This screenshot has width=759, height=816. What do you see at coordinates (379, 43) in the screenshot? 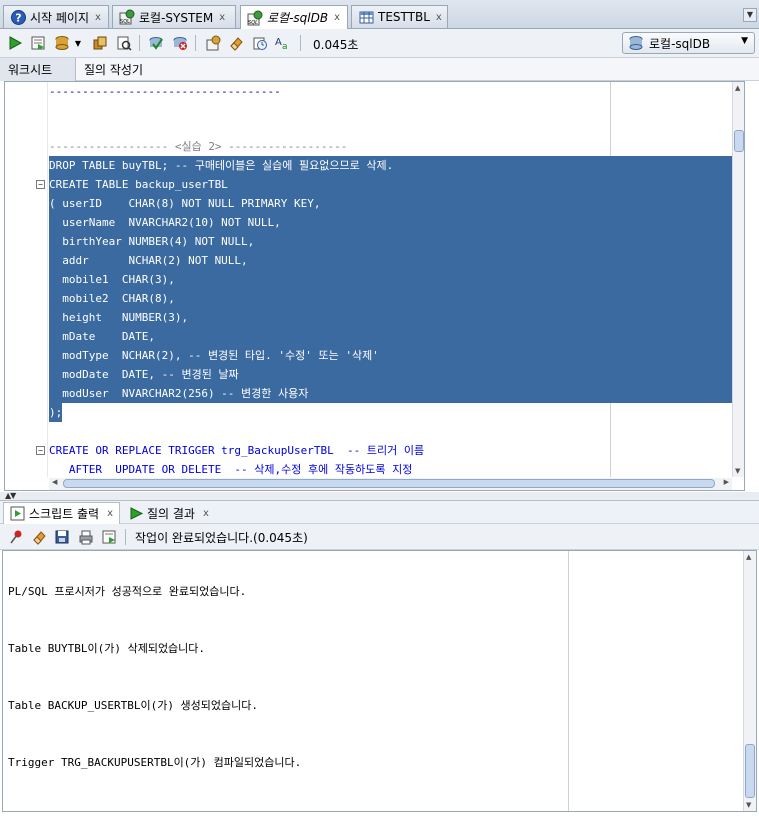
I see `worksheet-toolbar: ▼ Aa 0.045초 로컬-sqlDB ▼` at bounding box center [379, 43].